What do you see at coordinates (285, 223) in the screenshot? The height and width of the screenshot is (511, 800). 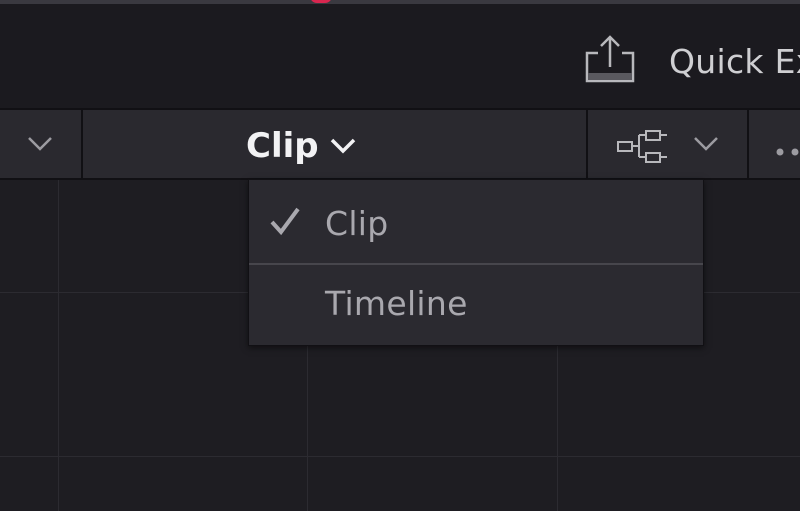 I see `checkmark-icon` at bounding box center [285, 223].